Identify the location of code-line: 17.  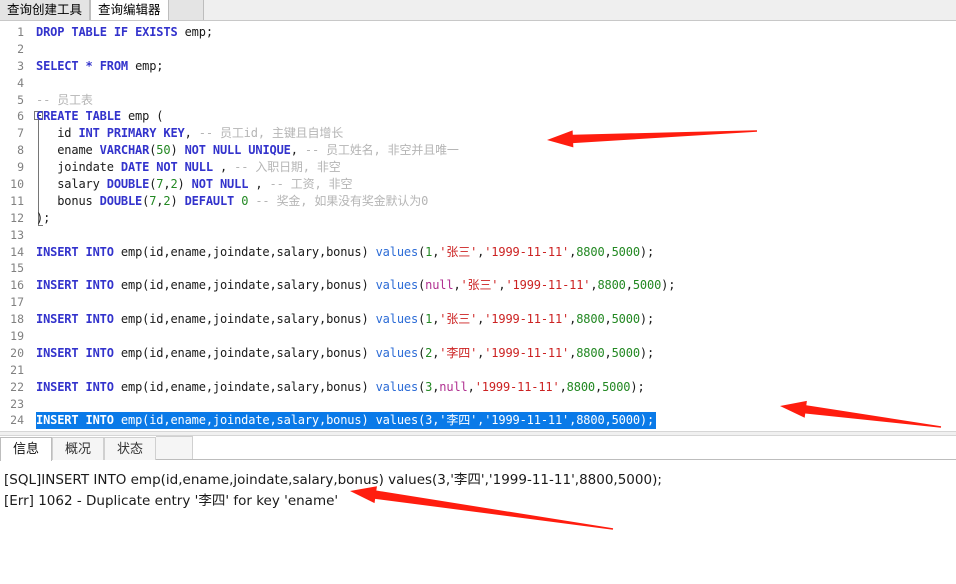
(478, 302).